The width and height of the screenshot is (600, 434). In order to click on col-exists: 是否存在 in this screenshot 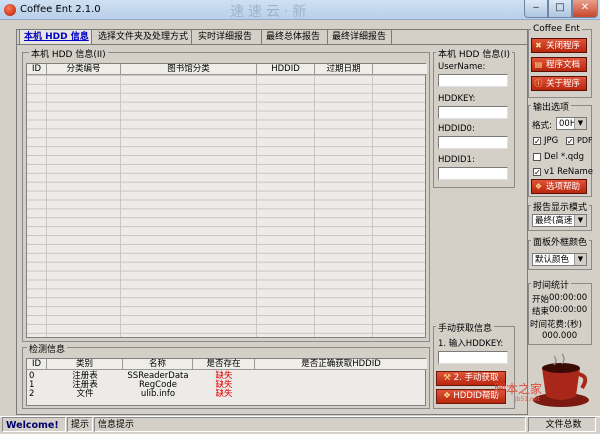, I will do `click(224, 364)`.